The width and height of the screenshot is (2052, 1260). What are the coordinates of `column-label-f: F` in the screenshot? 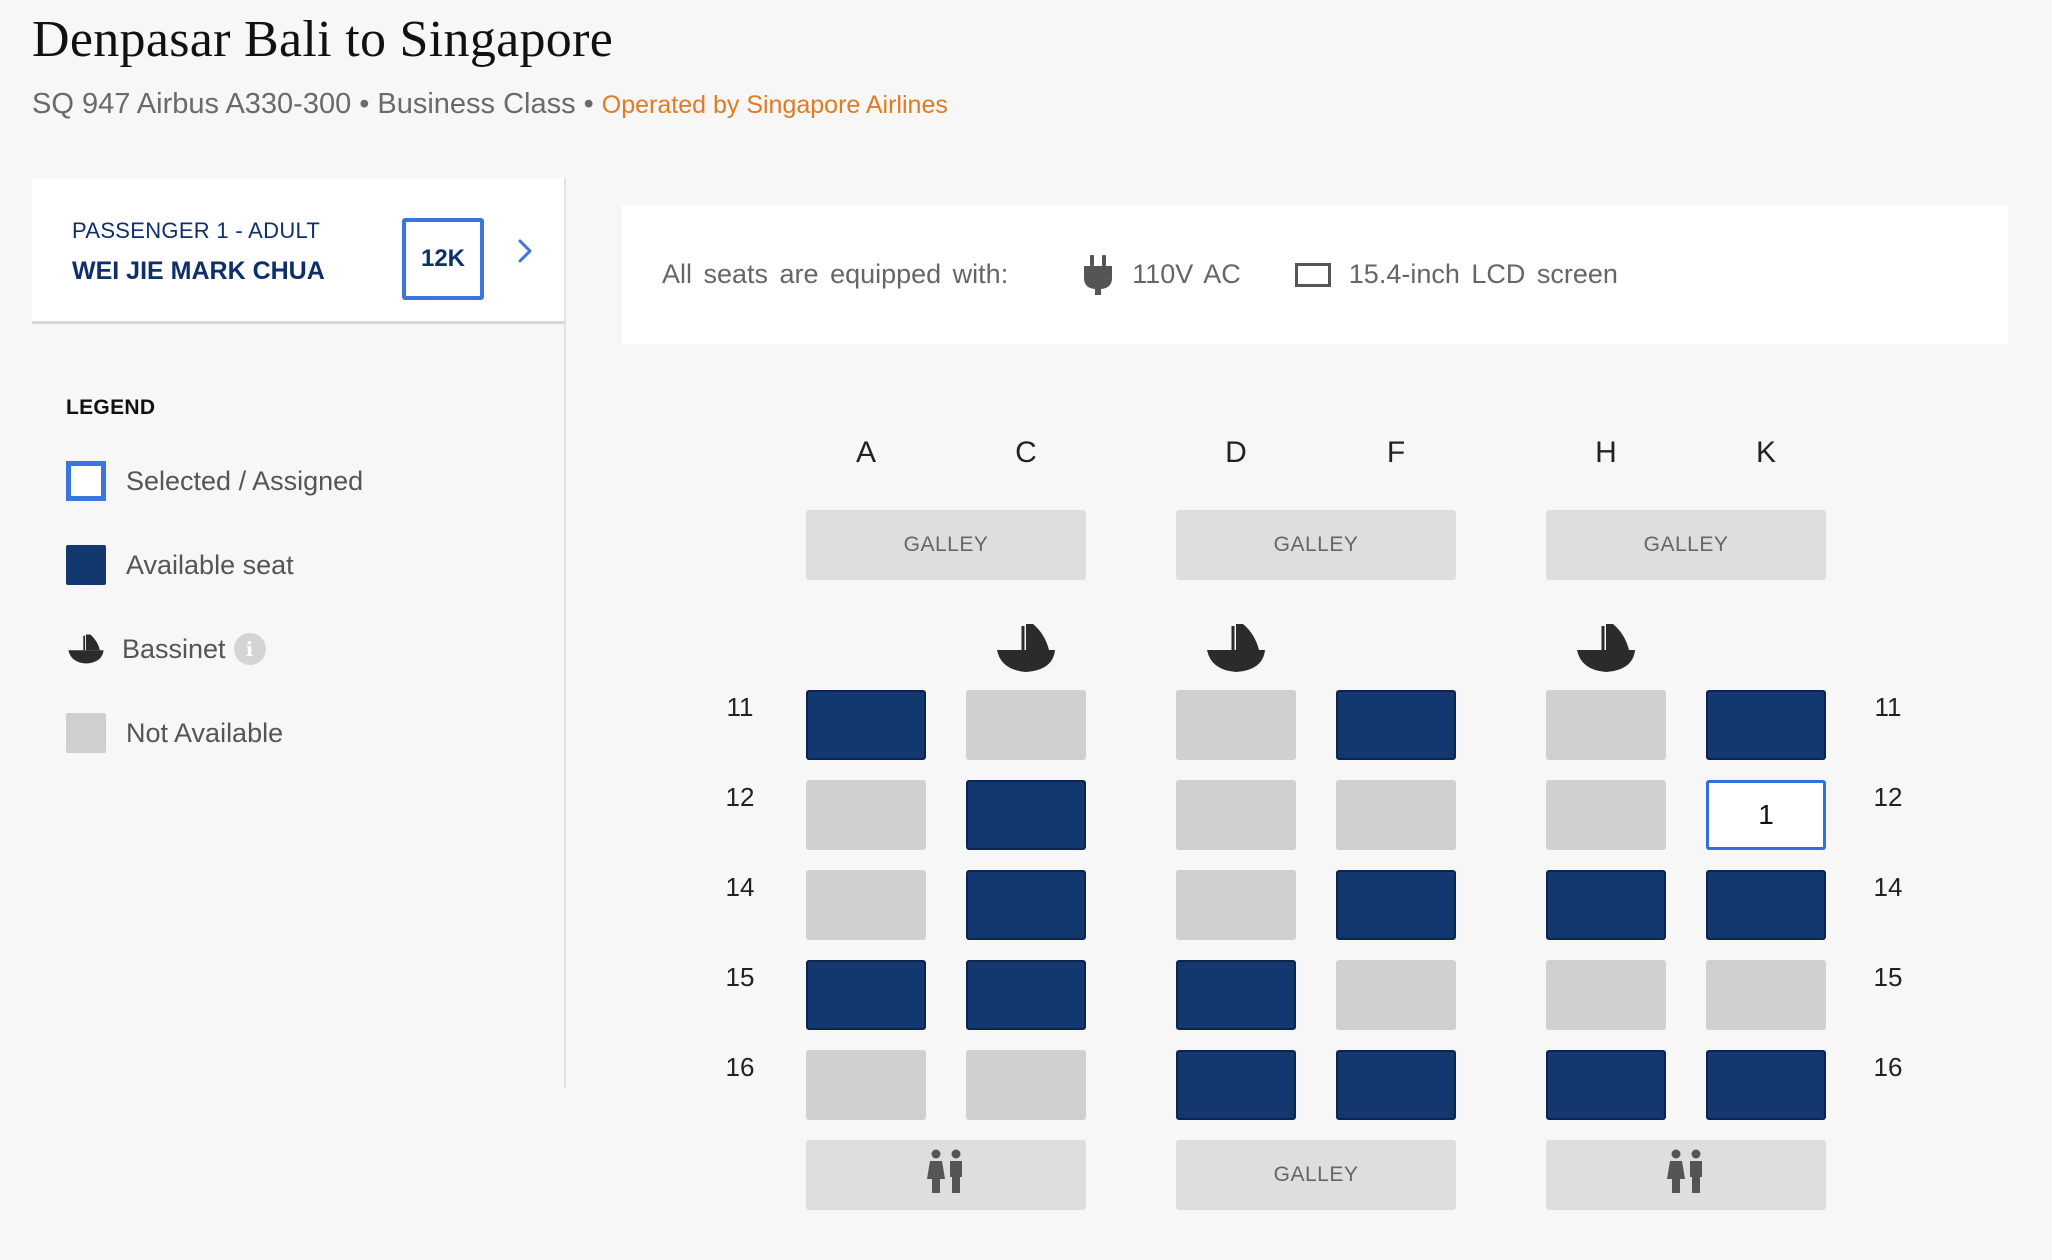 It's located at (1396, 452).